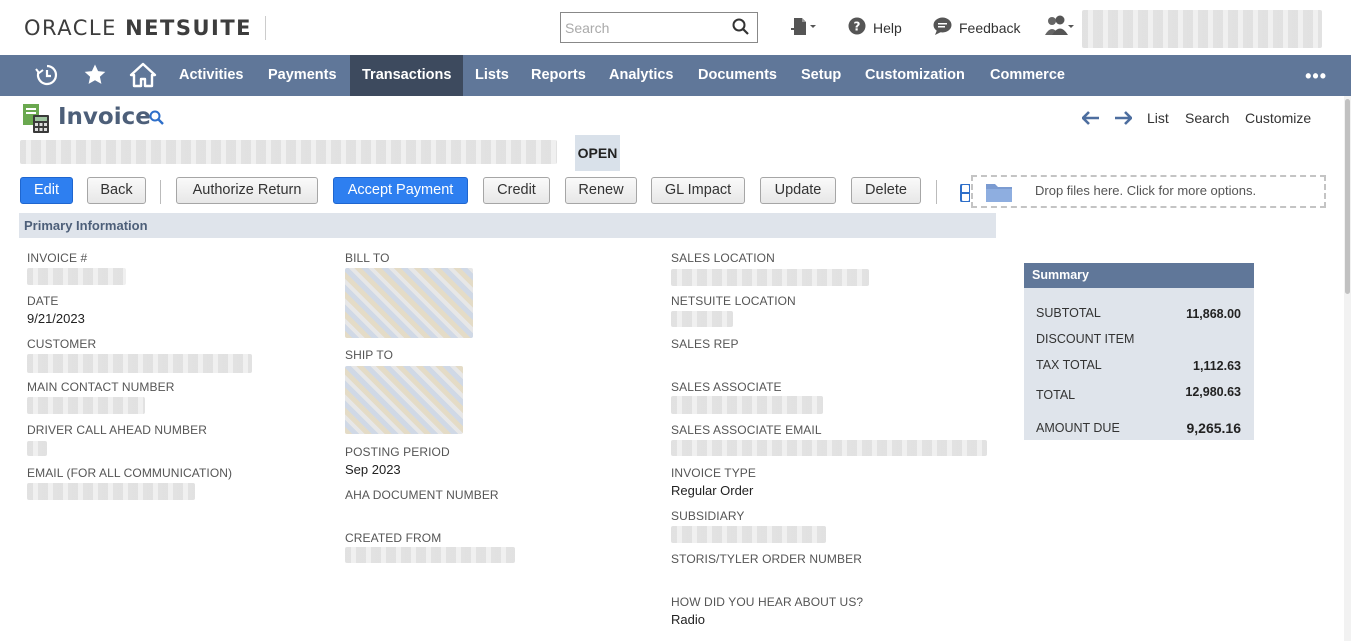  Describe the element at coordinates (1202, 29) in the screenshot. I see `account-info-redacted` at that location.